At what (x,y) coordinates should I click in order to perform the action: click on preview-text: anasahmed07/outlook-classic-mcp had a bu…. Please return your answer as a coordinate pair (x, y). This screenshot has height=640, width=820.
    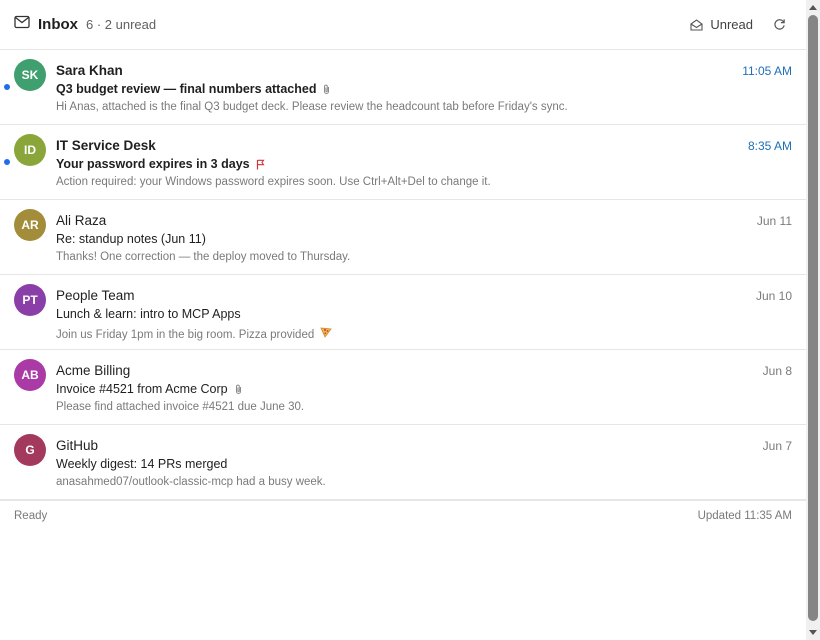
    Looking at the image, I should click on (191, 482).